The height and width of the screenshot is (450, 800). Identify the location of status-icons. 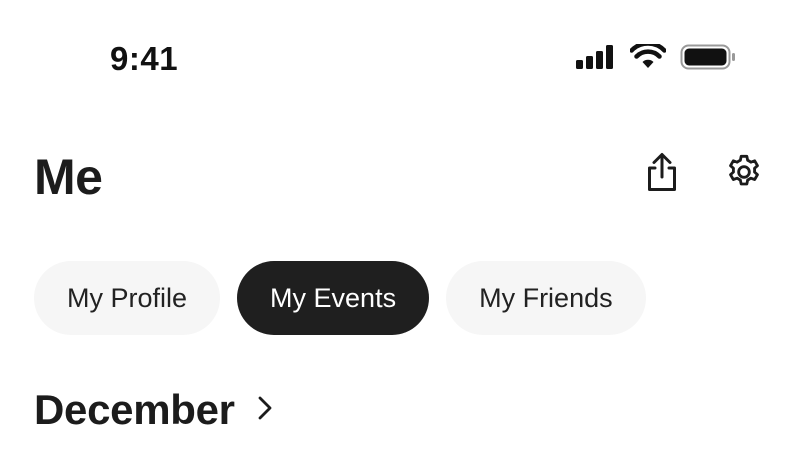
(656, 57).